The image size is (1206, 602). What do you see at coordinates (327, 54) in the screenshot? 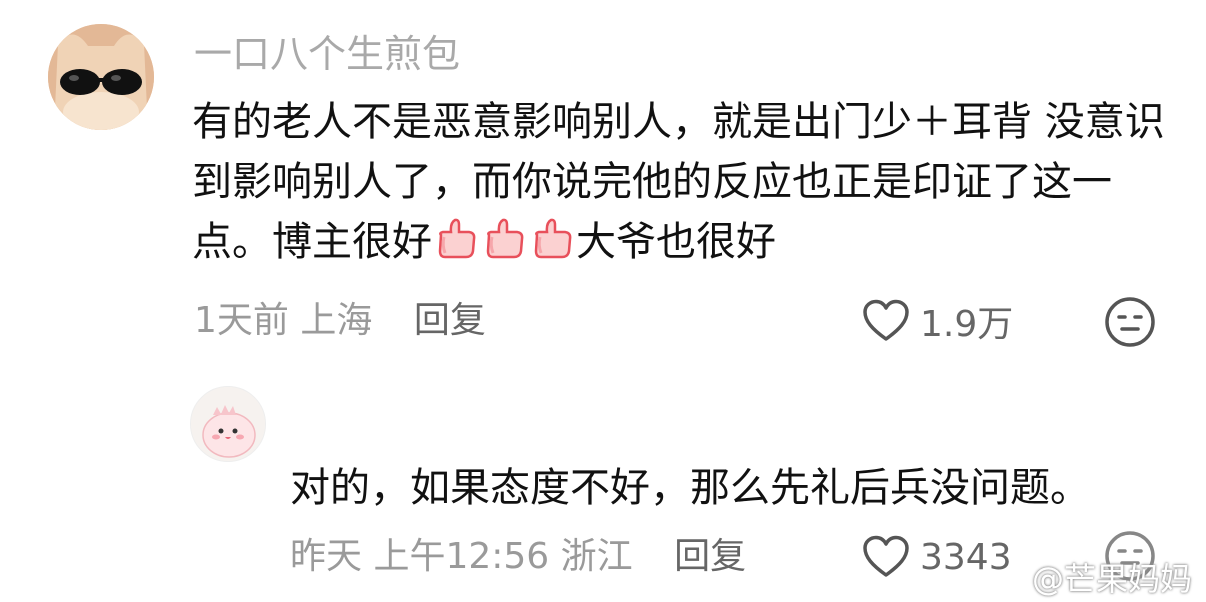
I see `comment-username: 一口八个生煎包` at bounding box center [327, 54].